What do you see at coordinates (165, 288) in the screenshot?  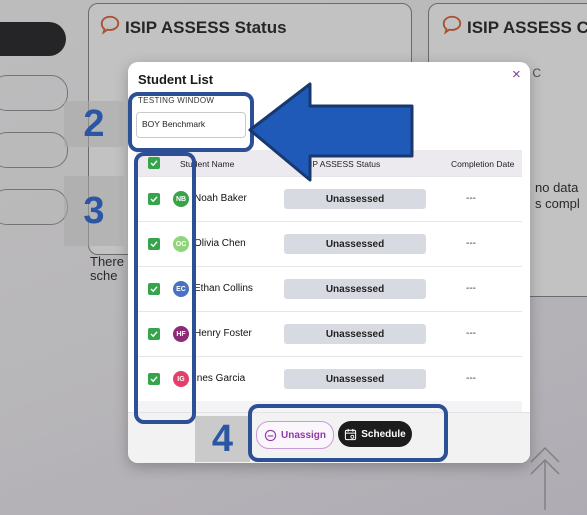 I see `checkbox-column-highlight` at bounding box center [165, 288].